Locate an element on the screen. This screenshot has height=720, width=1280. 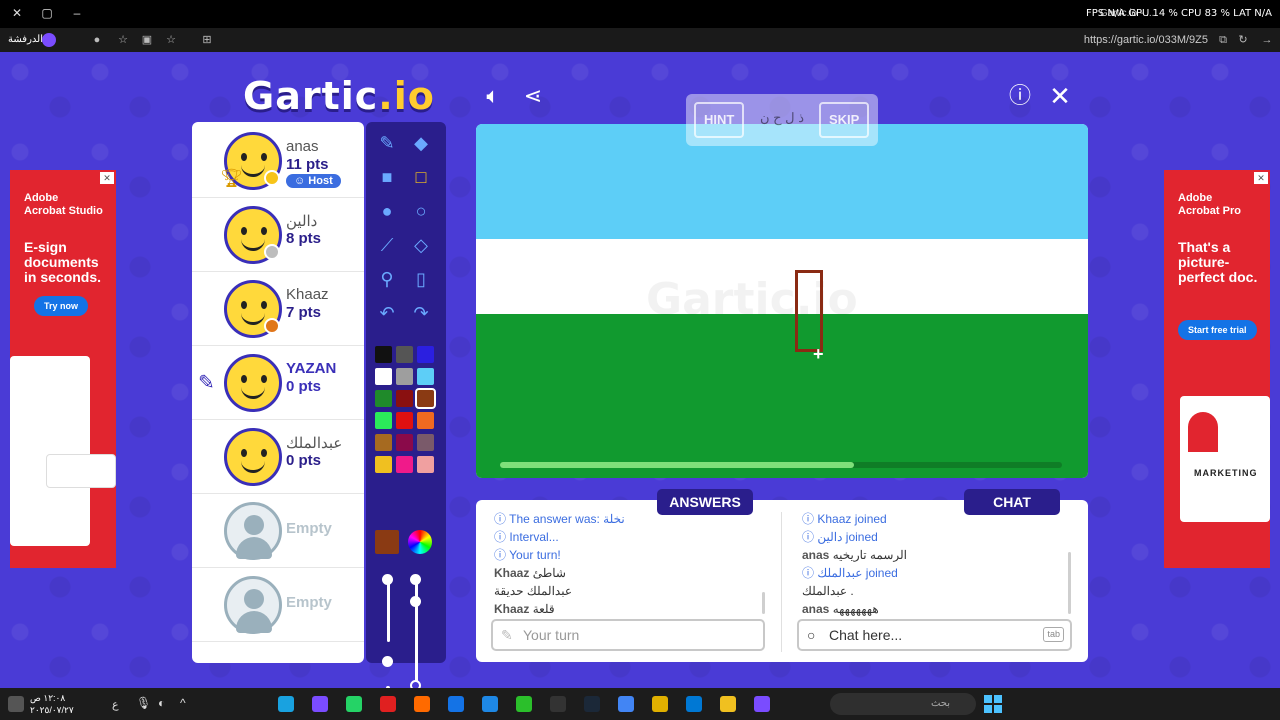
gartic-logo: Gartic.io is located at coordinates (339, 96).